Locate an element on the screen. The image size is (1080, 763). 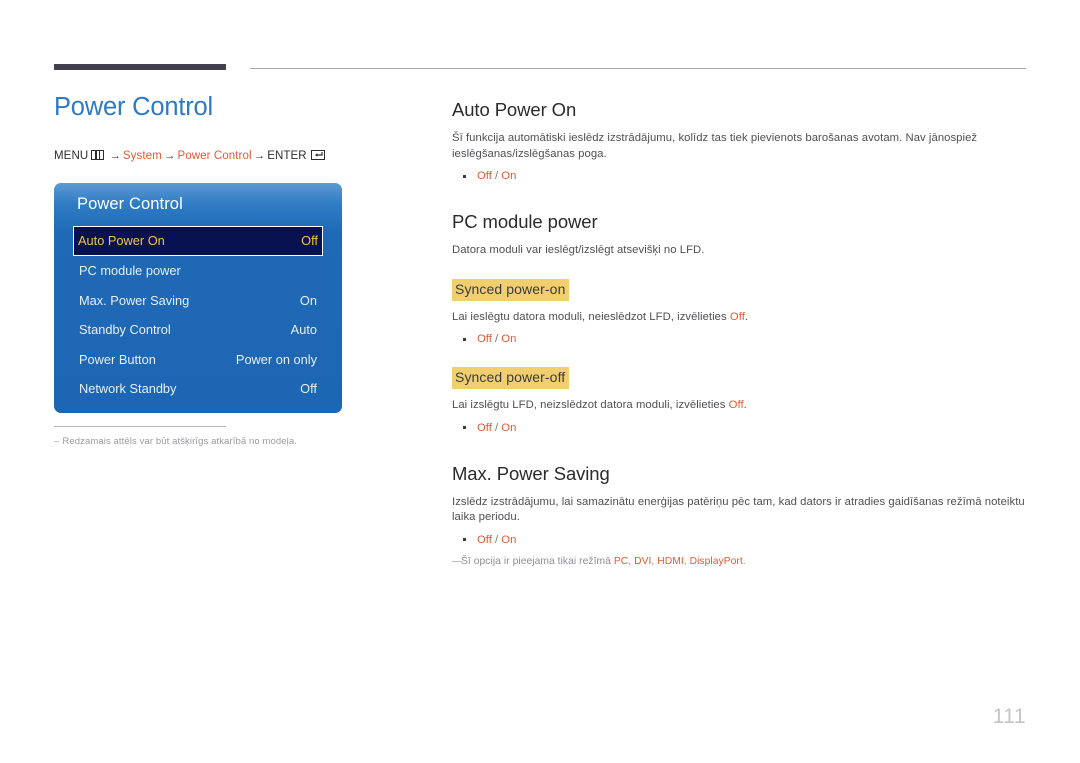
section-heading-max-power-saving: Max. Power Saving is located at coordinates (531, 473).